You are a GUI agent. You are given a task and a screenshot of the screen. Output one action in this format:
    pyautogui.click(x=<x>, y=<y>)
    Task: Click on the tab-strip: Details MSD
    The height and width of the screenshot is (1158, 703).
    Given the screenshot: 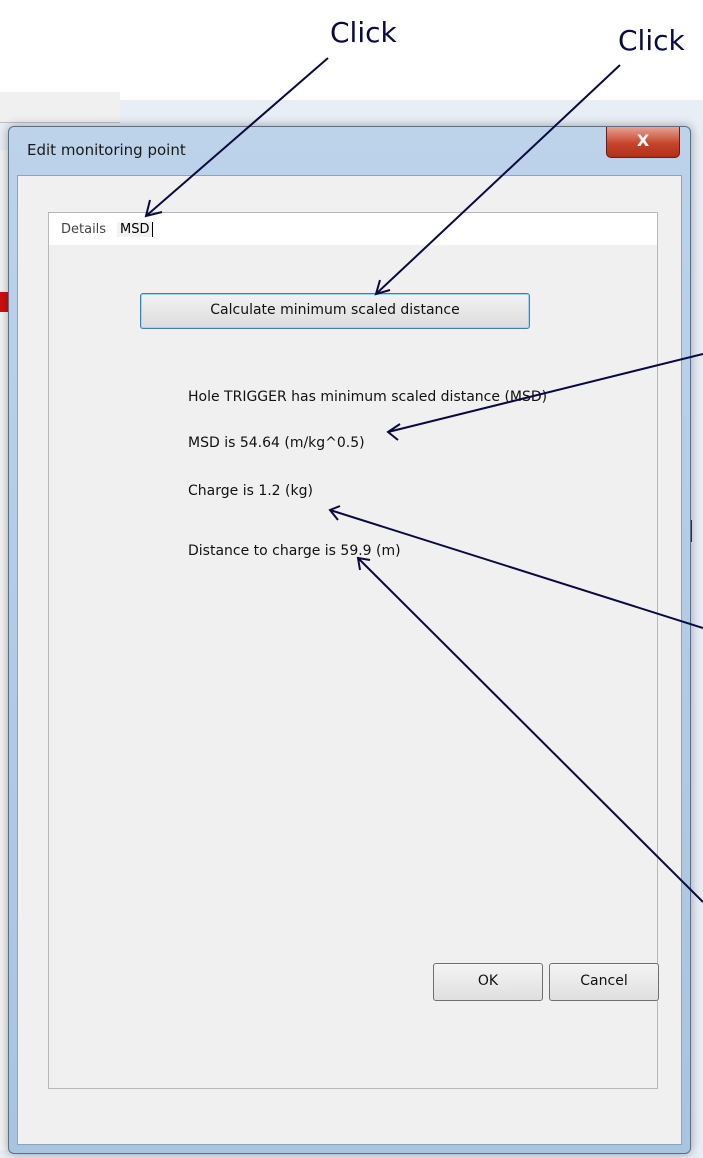 What is the action you would take?
    pyautogui.click(x=353, y=229)
    